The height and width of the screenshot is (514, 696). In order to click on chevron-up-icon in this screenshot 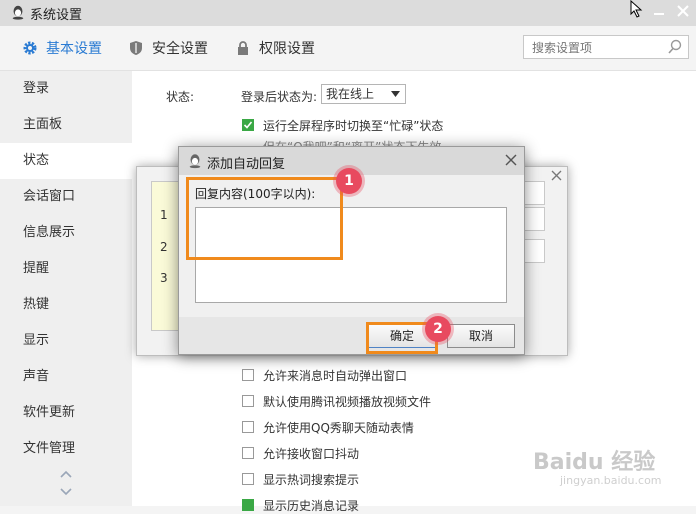, I will do `click(66, 474)`.